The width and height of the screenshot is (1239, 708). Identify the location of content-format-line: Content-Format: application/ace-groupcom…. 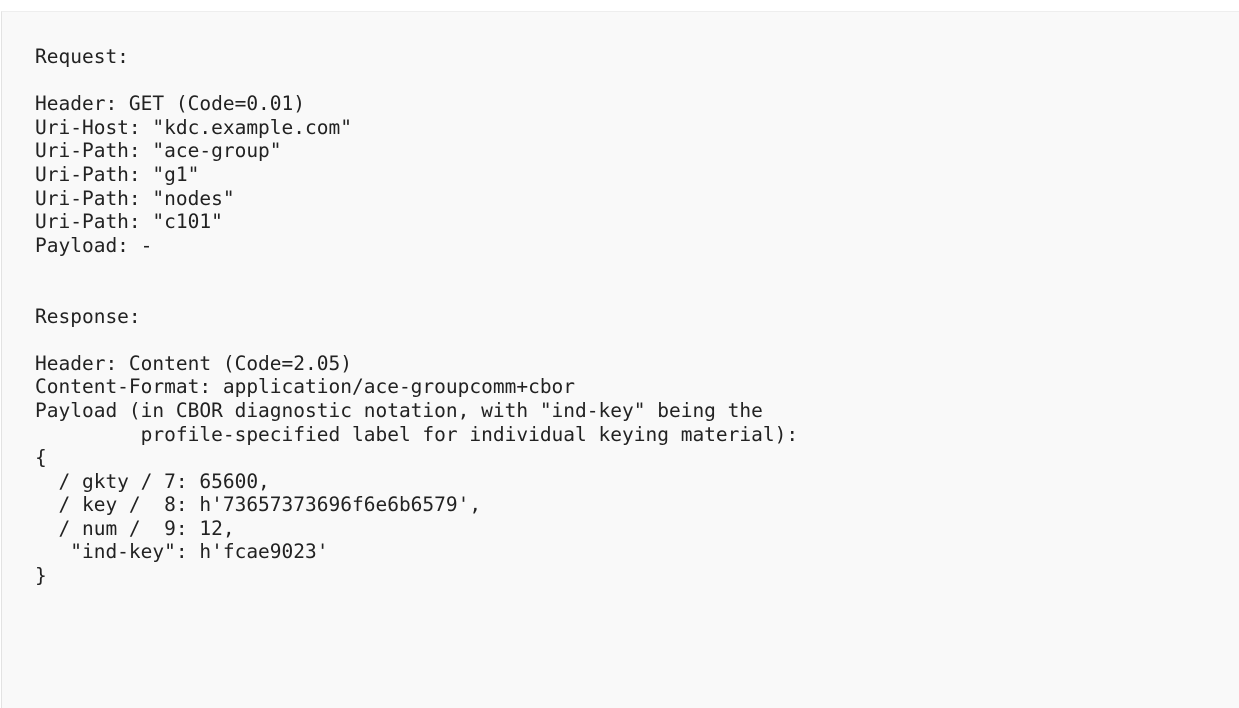
(305, 387).